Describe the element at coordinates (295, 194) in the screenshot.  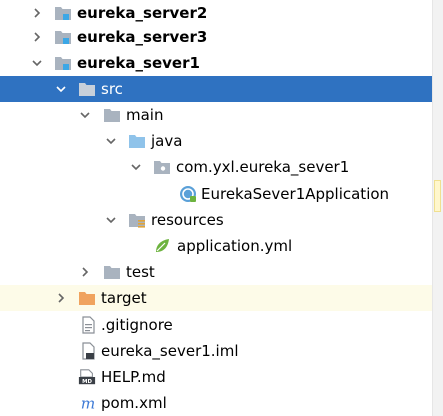
I see `tree-item-label: EurekaSever1Application` at that location.